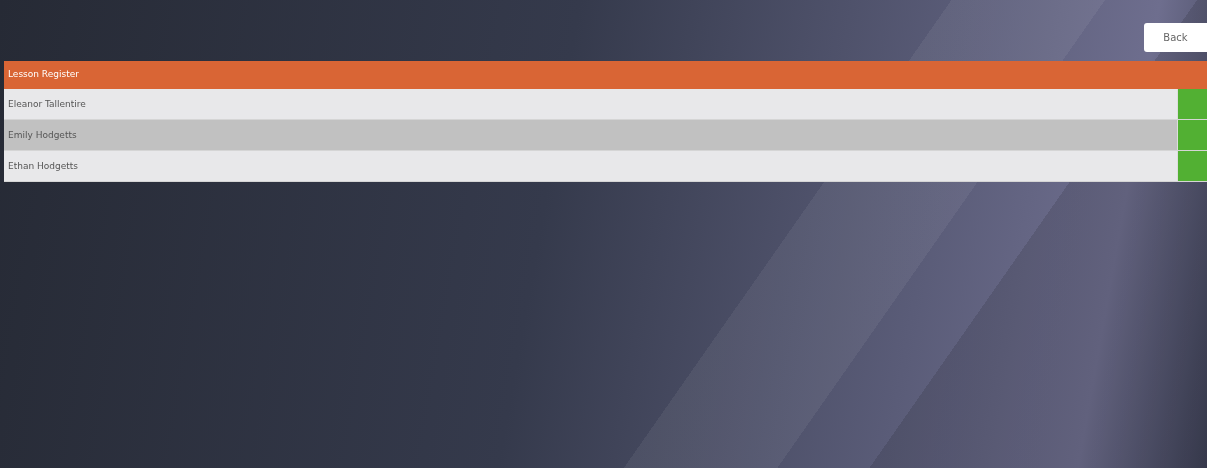 The width and height of the screenshot is (1207, 468). What do you see at coordinates (47, 104) in the screenshot?
I see `student-name: Eleanor Tallentire` at bounding box center [47, 104].